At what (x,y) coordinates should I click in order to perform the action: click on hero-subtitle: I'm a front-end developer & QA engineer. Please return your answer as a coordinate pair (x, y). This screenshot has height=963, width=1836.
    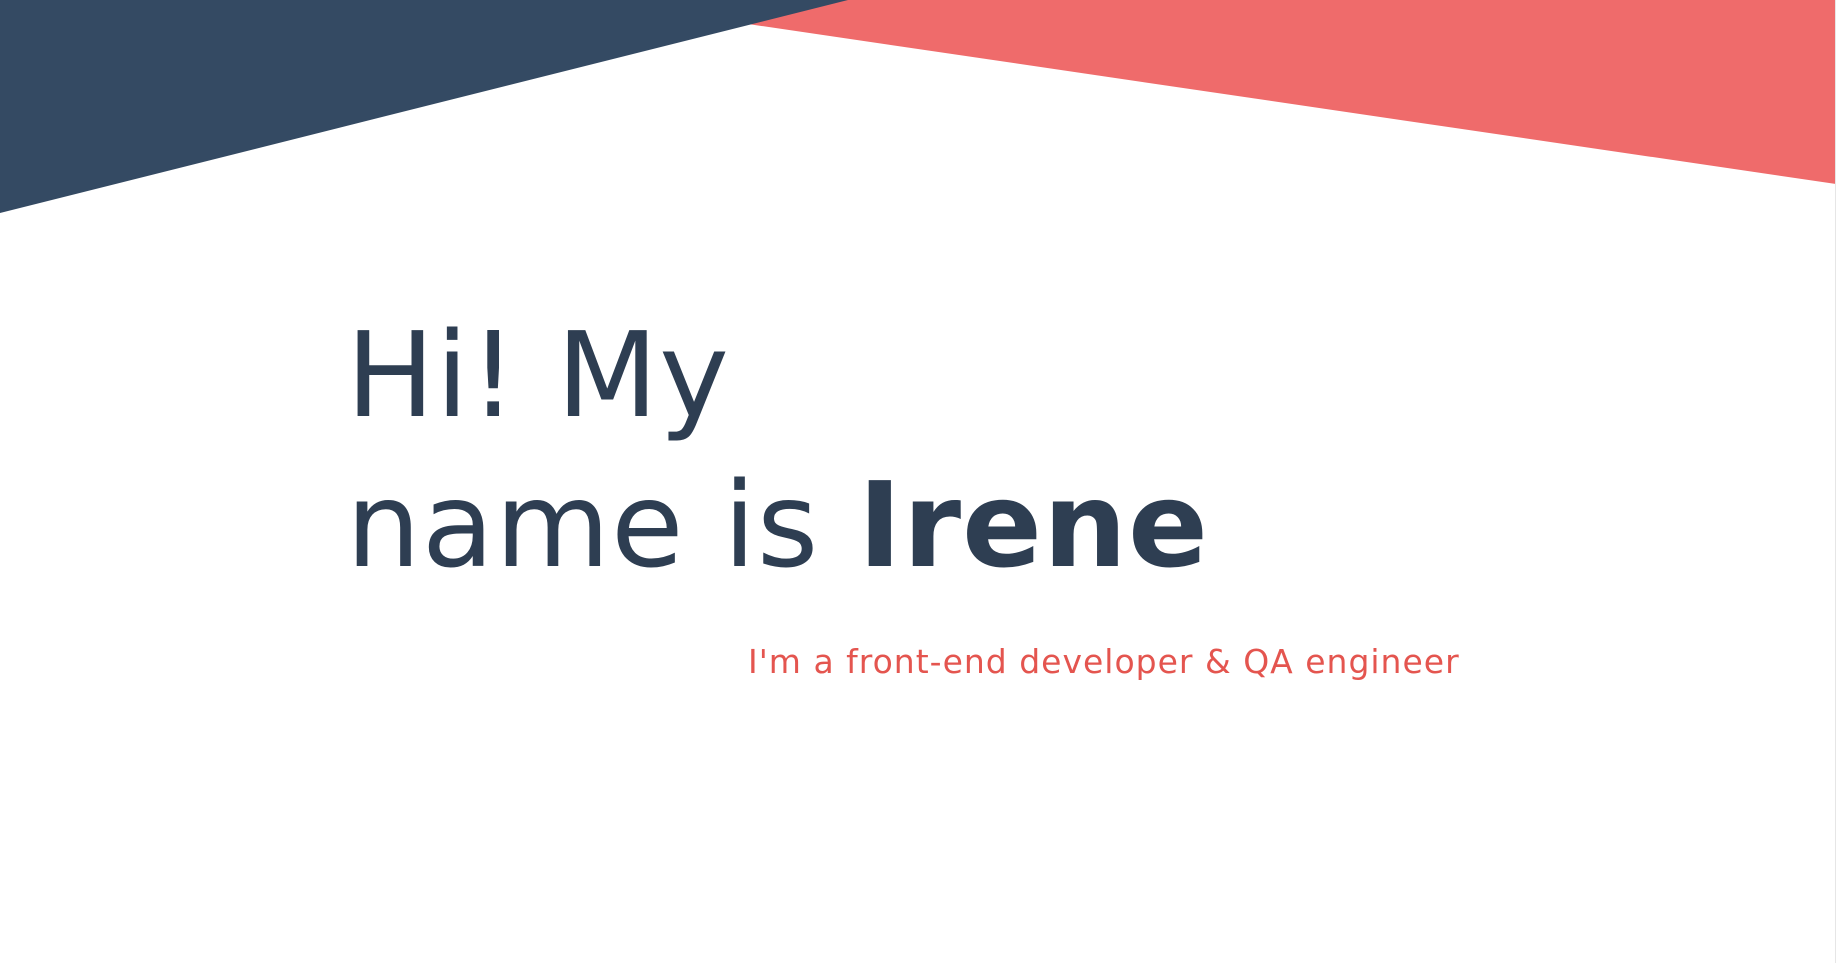
    Looking at the image, I should click on (1104, 661).